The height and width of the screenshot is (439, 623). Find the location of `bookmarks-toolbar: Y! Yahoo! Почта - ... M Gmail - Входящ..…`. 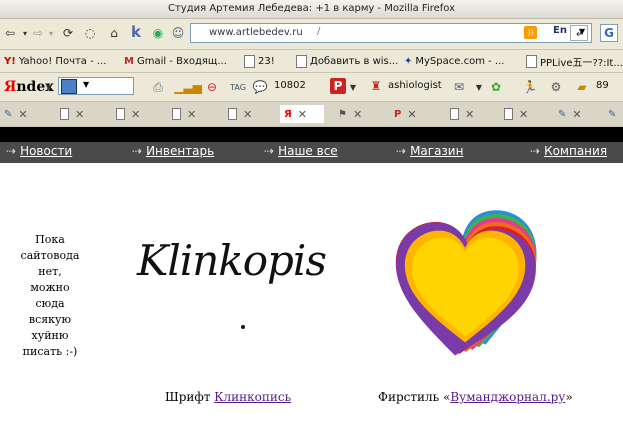

bookmarks-toolbar: Y! Yahoo! Почта - ... M Gmail - Входящ..… is located at coordinates (311, 61).